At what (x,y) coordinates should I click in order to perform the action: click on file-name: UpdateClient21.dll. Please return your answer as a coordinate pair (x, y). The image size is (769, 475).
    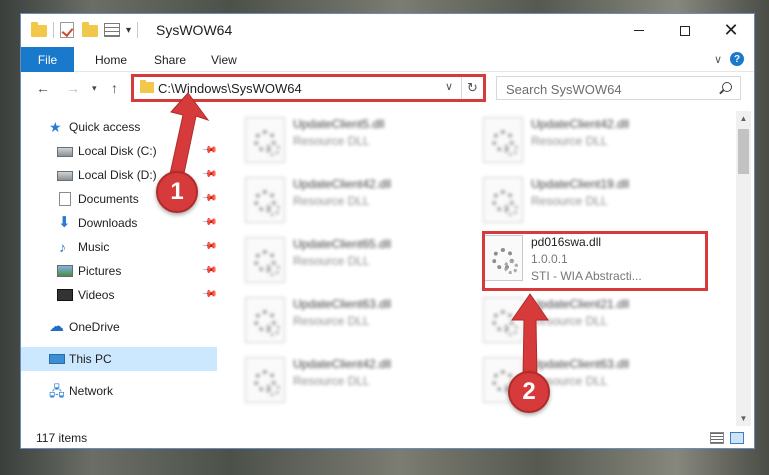
    Looking at the image, I should click on (580, 304).